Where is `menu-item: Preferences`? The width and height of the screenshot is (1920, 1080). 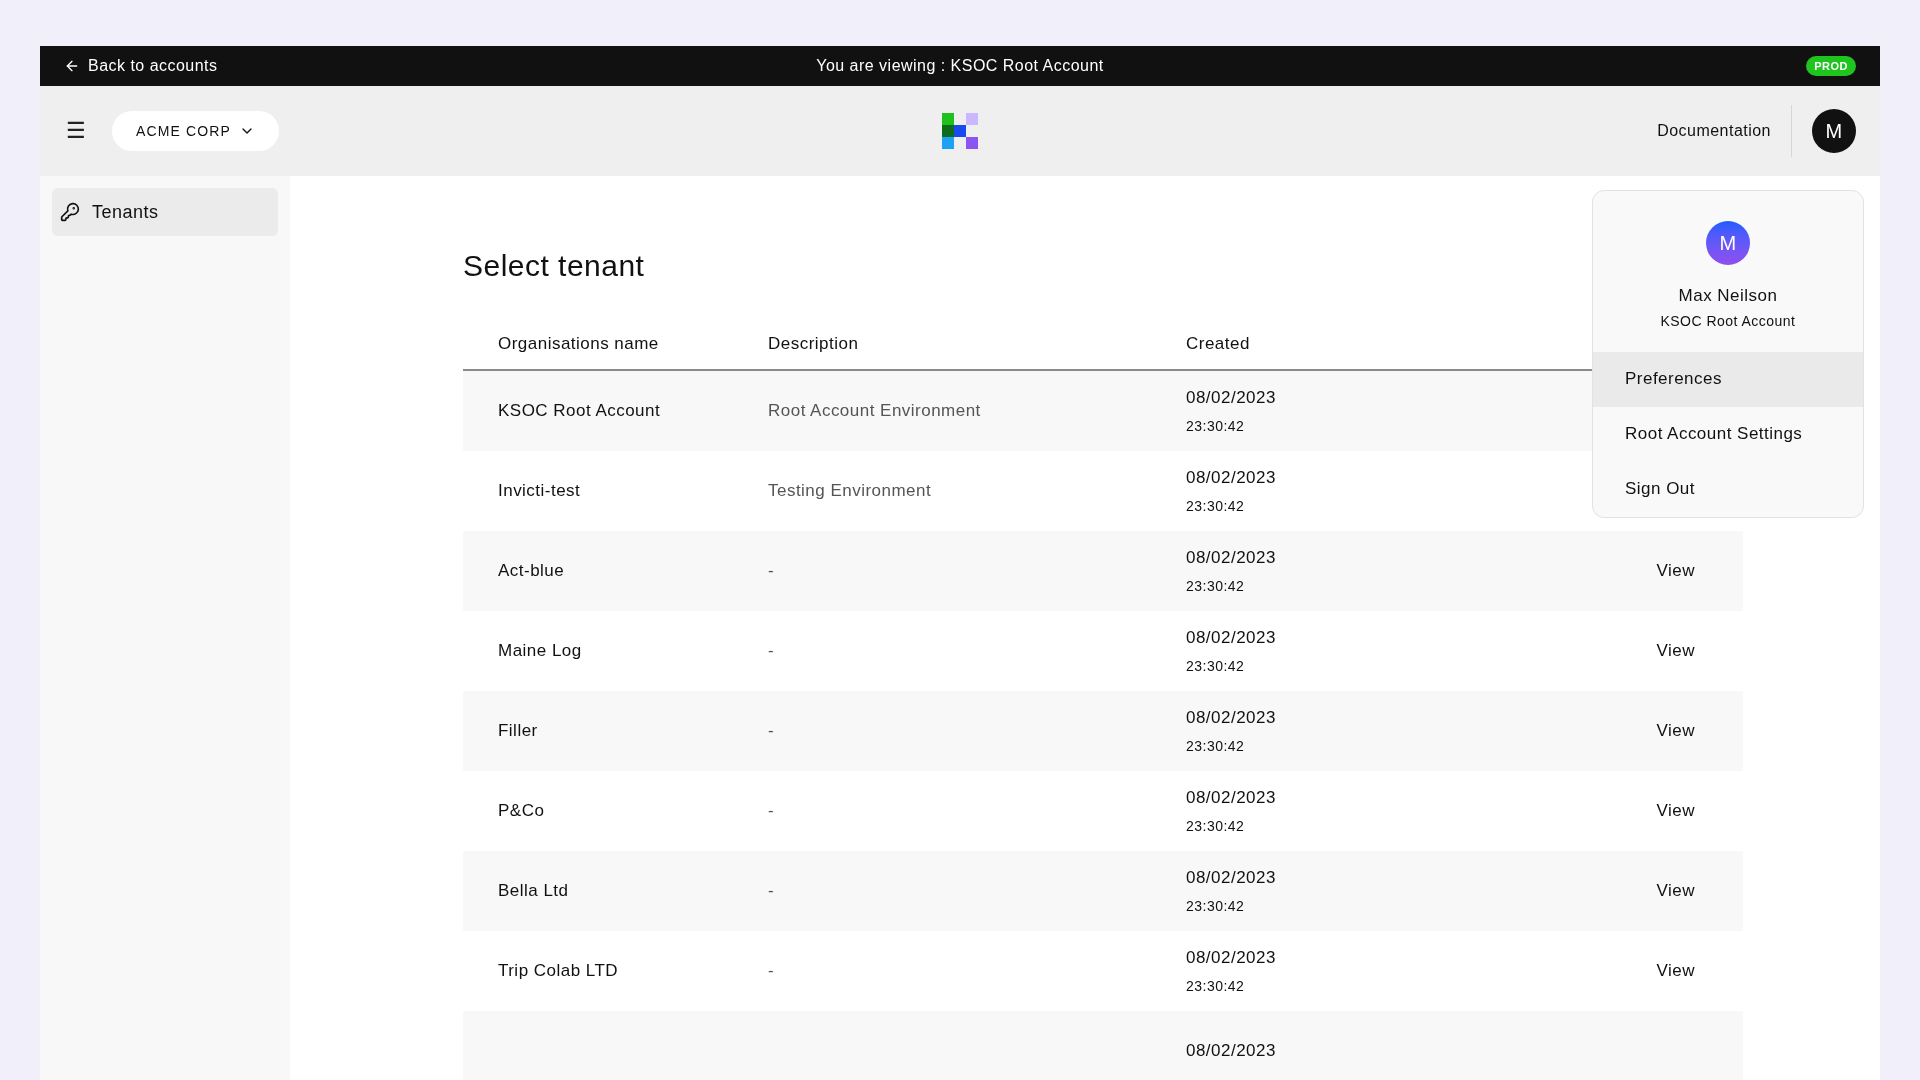
menu-item: Preferences is located at coordinates (1728, 379).